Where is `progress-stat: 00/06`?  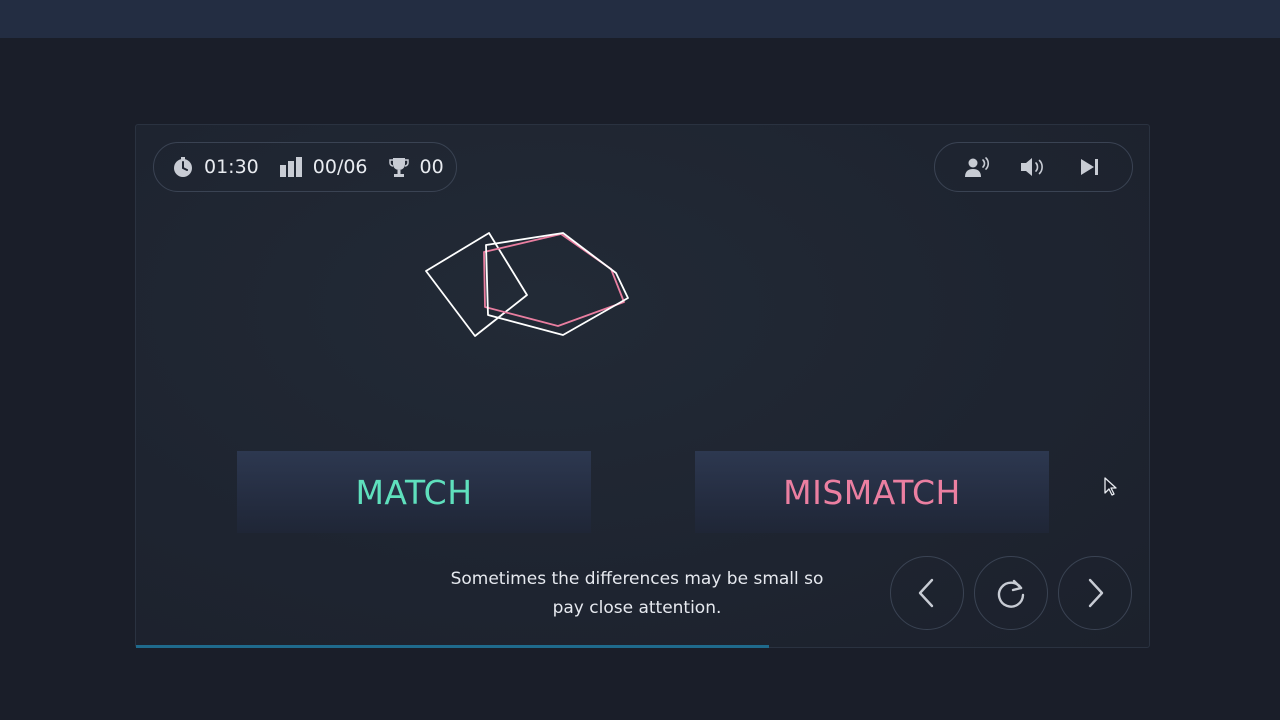 progress-stat: 00/06 is located at coordinates (323, 167).